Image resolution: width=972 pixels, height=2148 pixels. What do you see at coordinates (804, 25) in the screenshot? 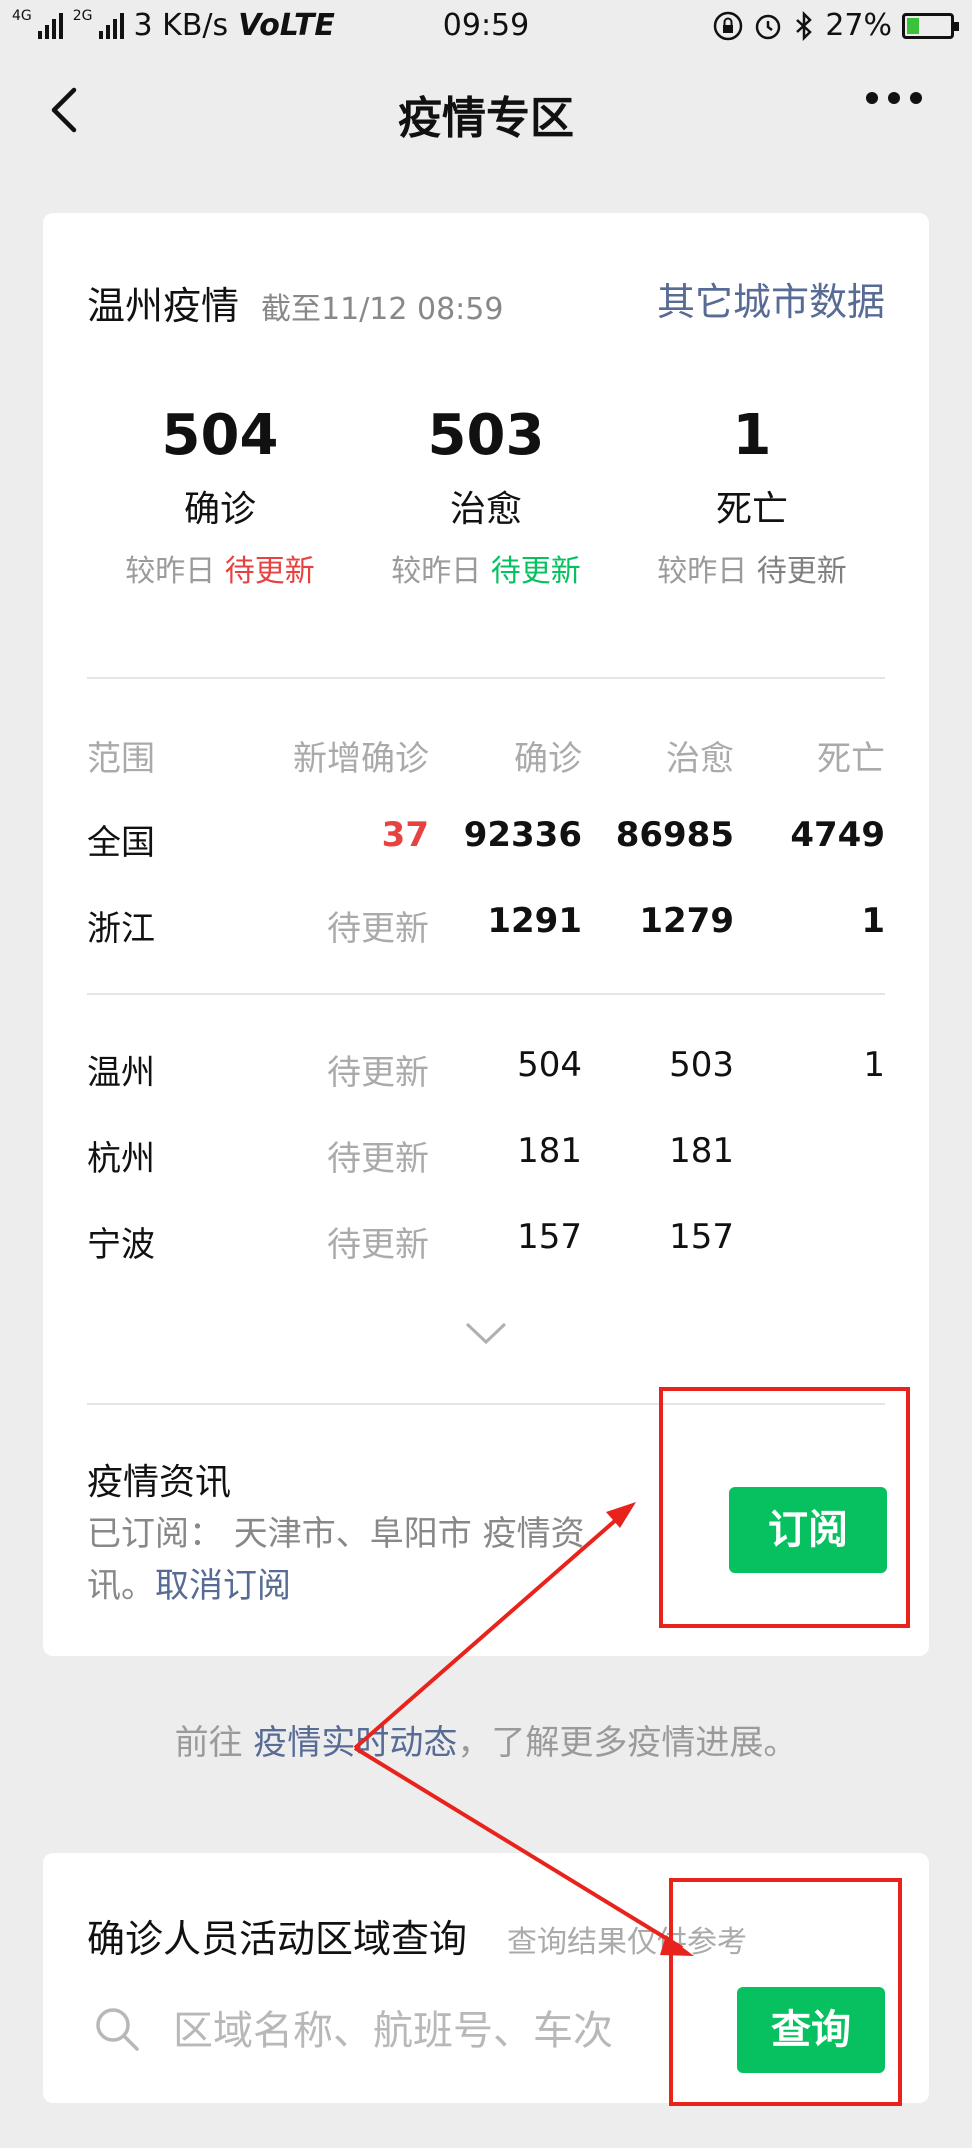
I see `bluetooth-icon` at bounding box center [804, 25].